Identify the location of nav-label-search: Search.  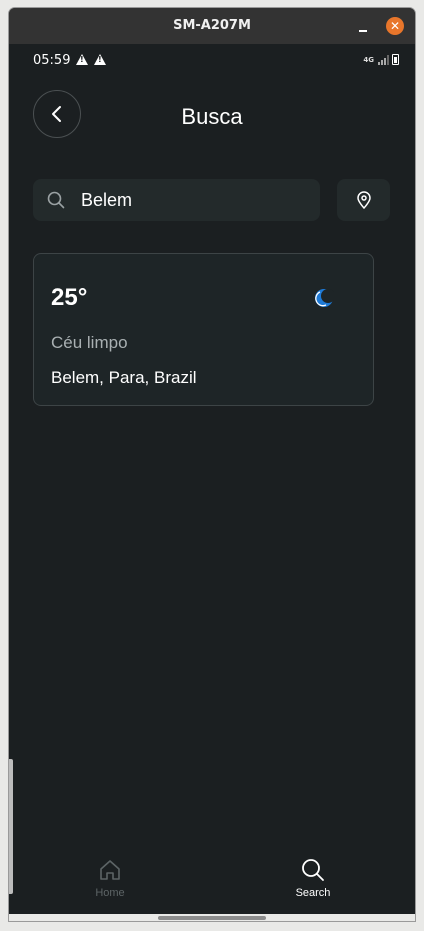
(313, 893).